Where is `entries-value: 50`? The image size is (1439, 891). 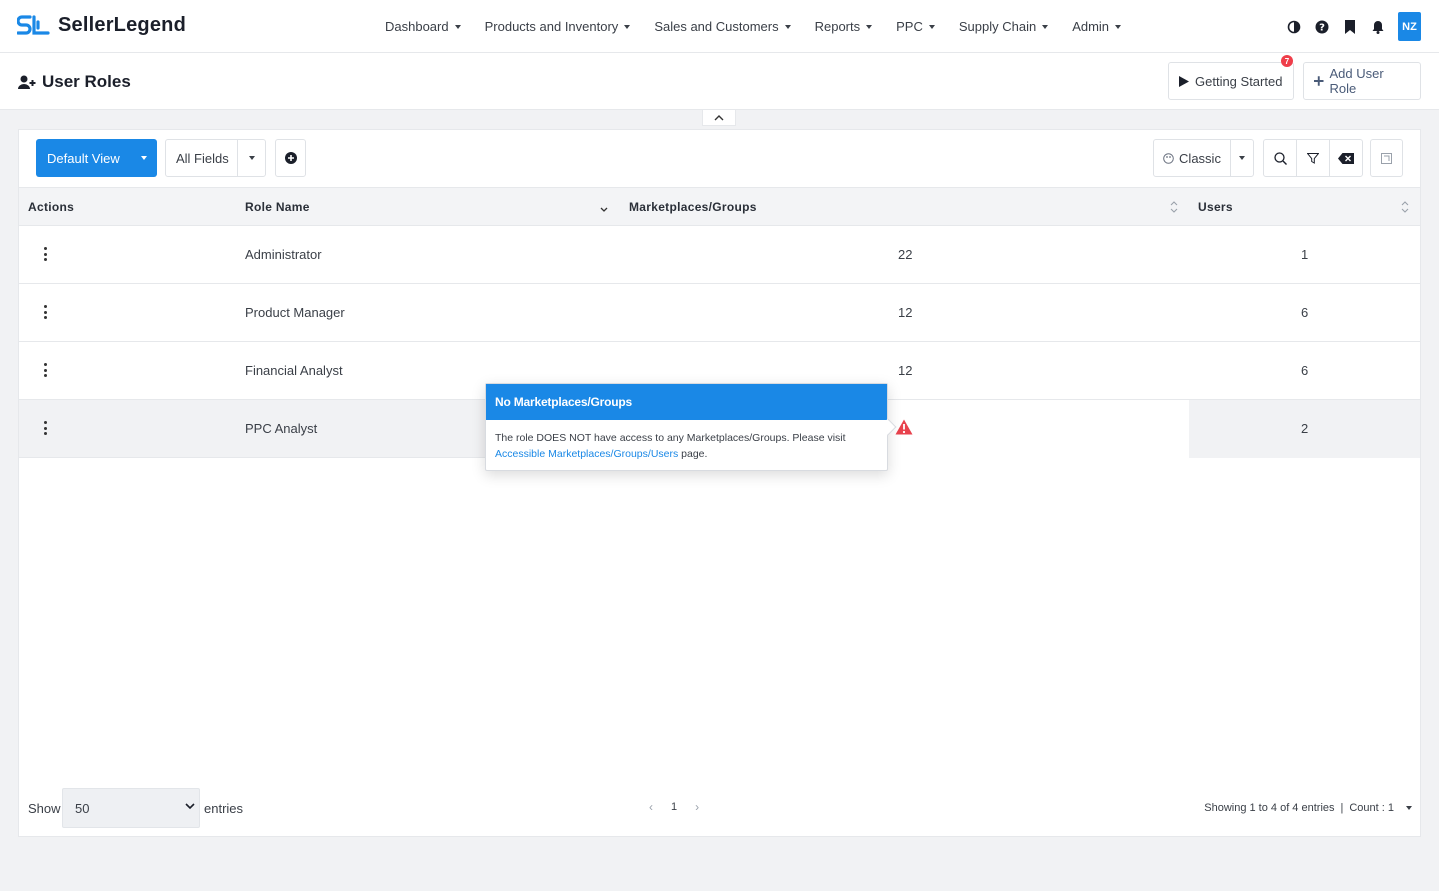 entries-value: 50 is located at coordinates (82, 808).